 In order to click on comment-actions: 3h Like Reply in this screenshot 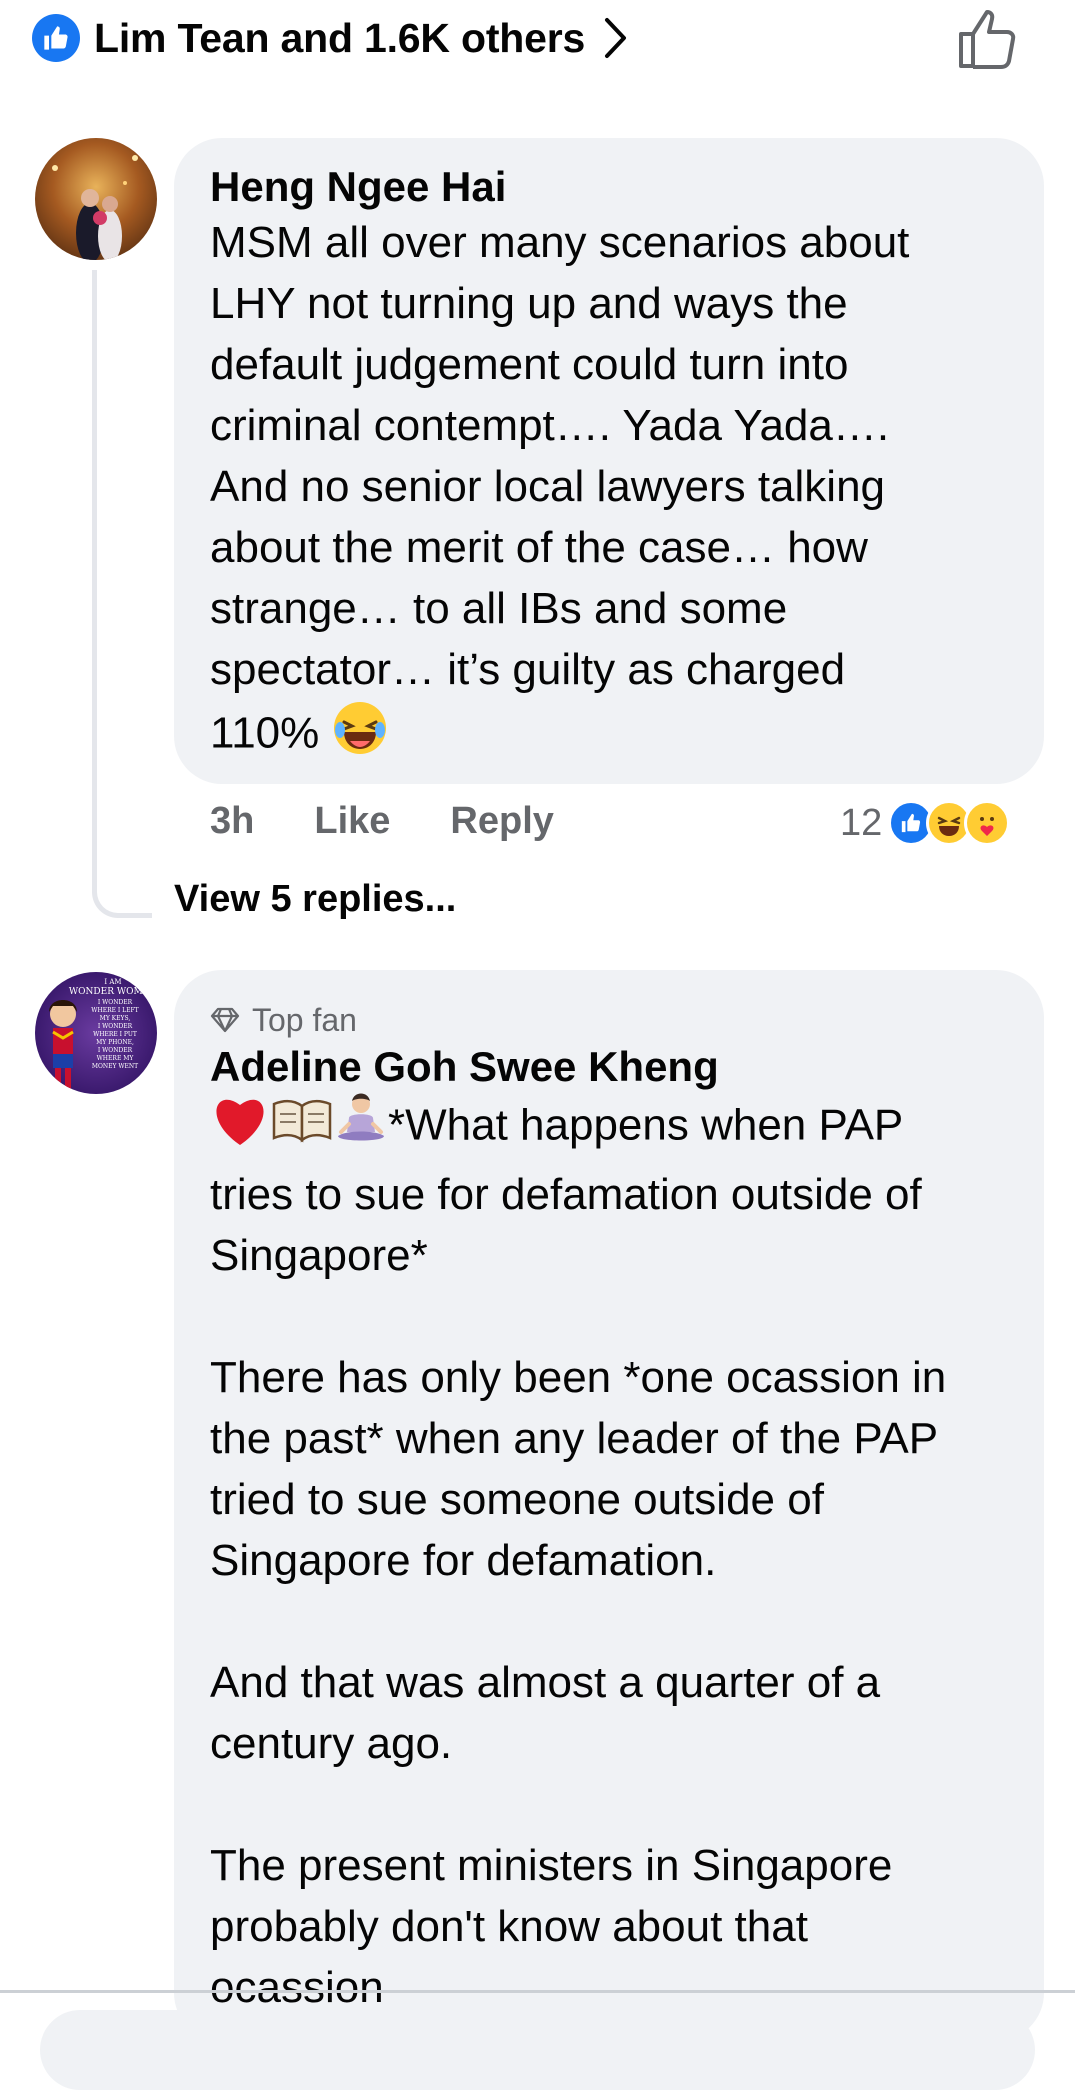, I will do `click(412, 821)`.